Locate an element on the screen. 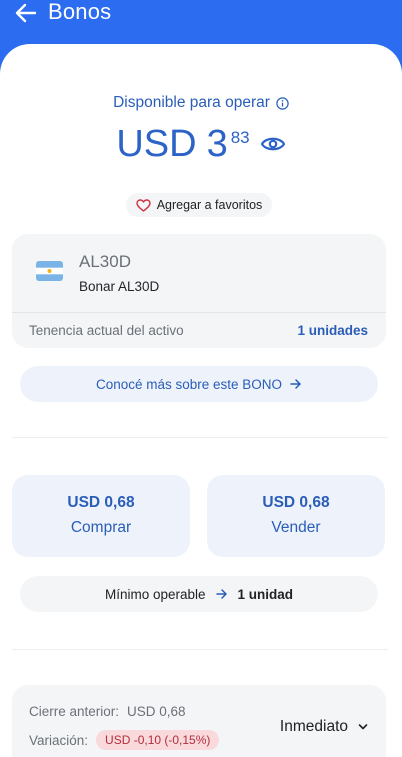  variation-badge: USD -0,10 (-0,15%) is located at coordinates (158, 740).